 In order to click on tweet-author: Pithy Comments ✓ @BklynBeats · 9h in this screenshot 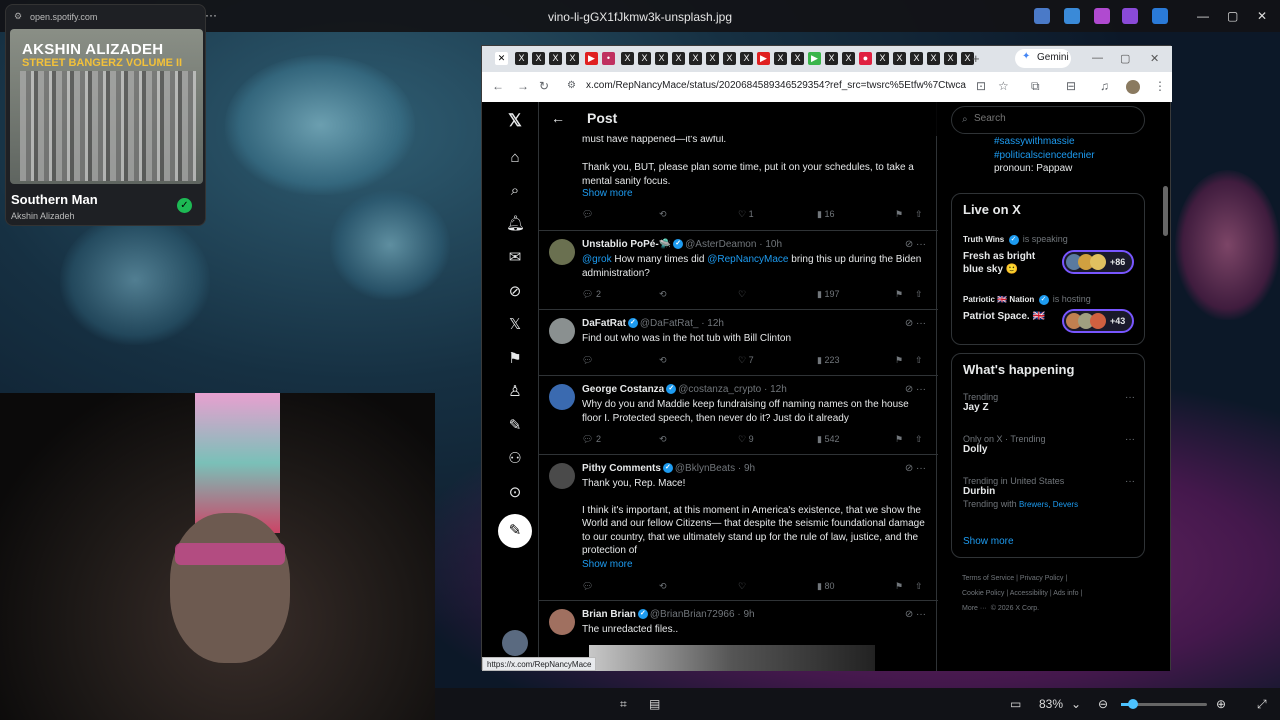, I will do `click(668, 468)`.